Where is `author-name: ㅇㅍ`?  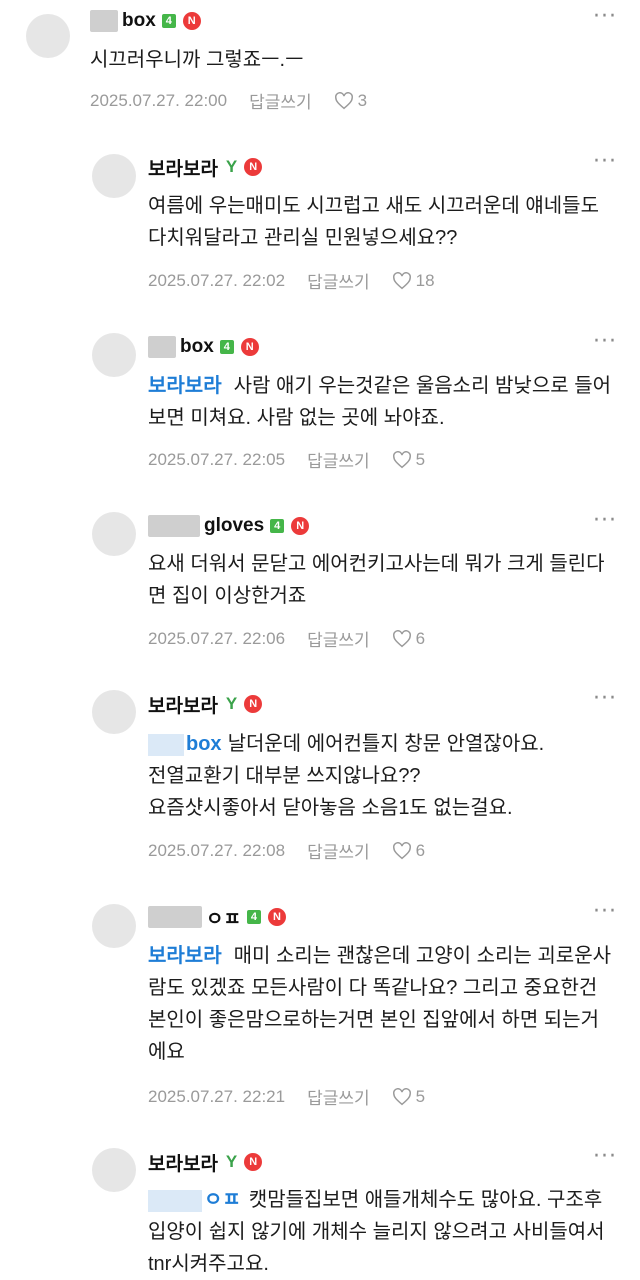 author-name: ㅇㅍ is located at coordinates (223, 917).